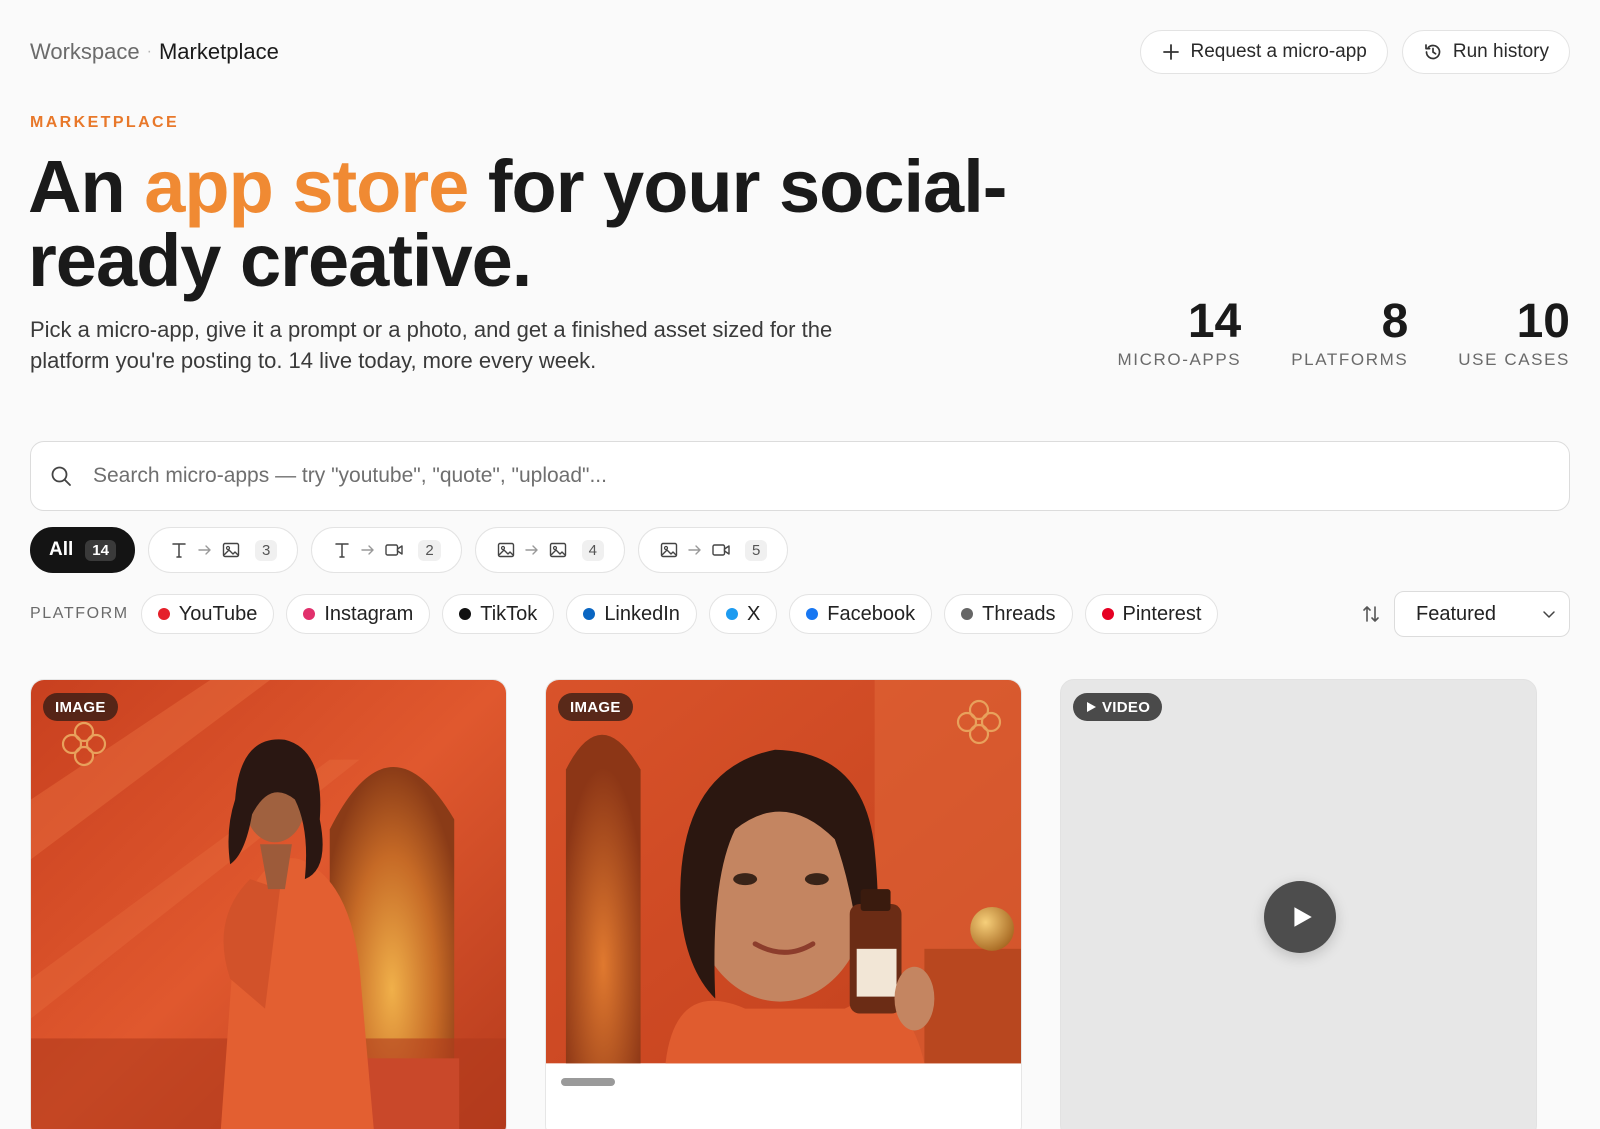  Describe the element at coordinates (592, 550) in the screenshot. I see `filter-count: 4` at that location.